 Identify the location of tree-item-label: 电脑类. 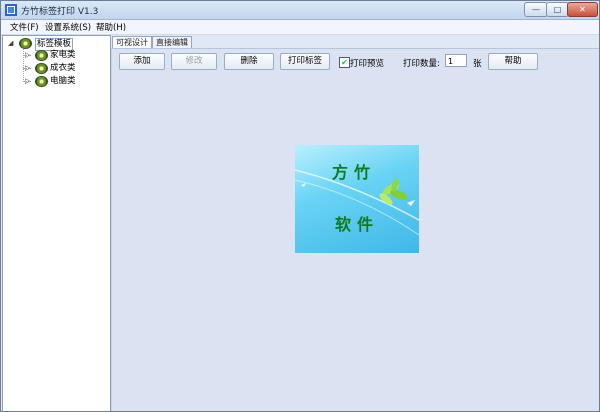
(63, 81).